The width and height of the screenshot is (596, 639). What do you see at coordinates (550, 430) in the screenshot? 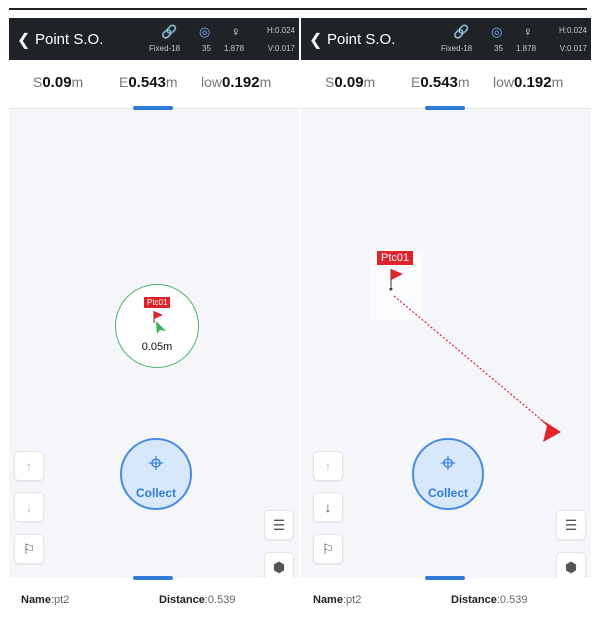
I see `position-arrow-icon` at bounding box center [550, 430].